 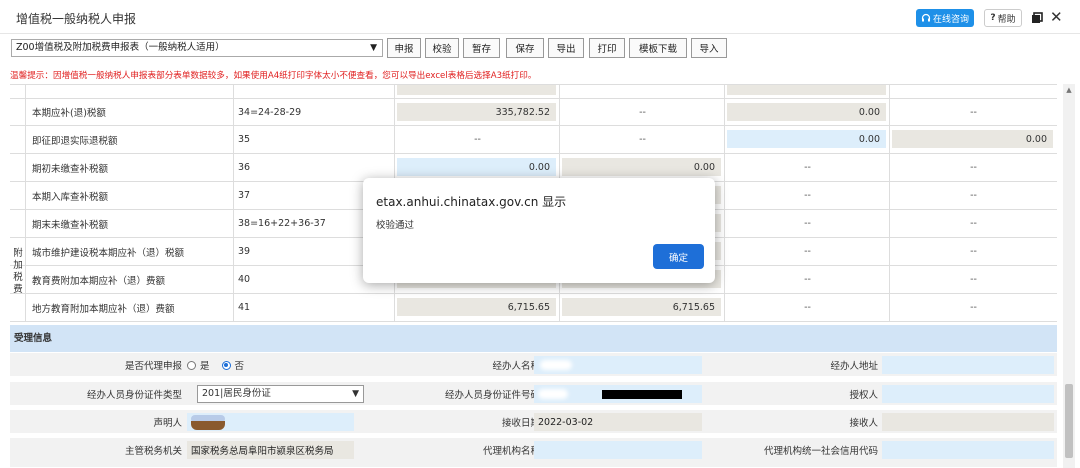 I want to click on value-field: 335,782.52, so click(x=476, y=112).